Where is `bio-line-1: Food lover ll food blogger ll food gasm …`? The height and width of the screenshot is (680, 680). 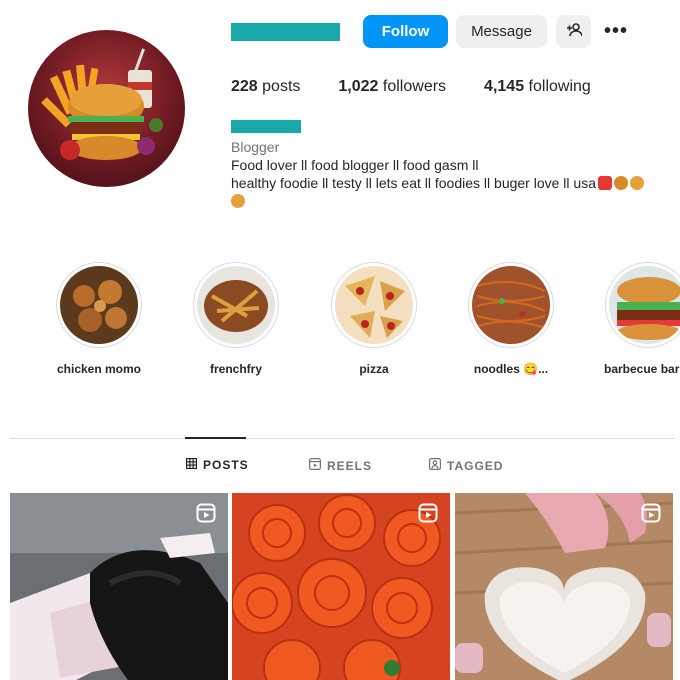 bio-line-1: Food lover ll food blogger ll food gasm … is located at coordinates (355, 165).